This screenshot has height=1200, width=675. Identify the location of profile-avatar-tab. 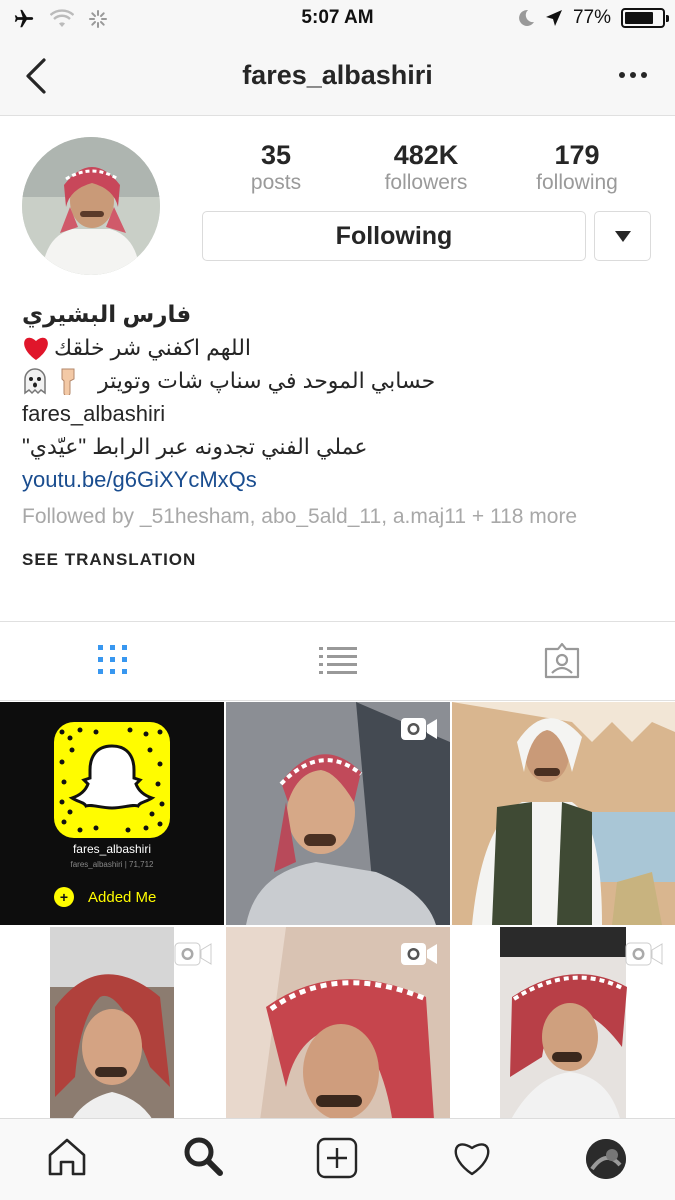
(606, 1159).